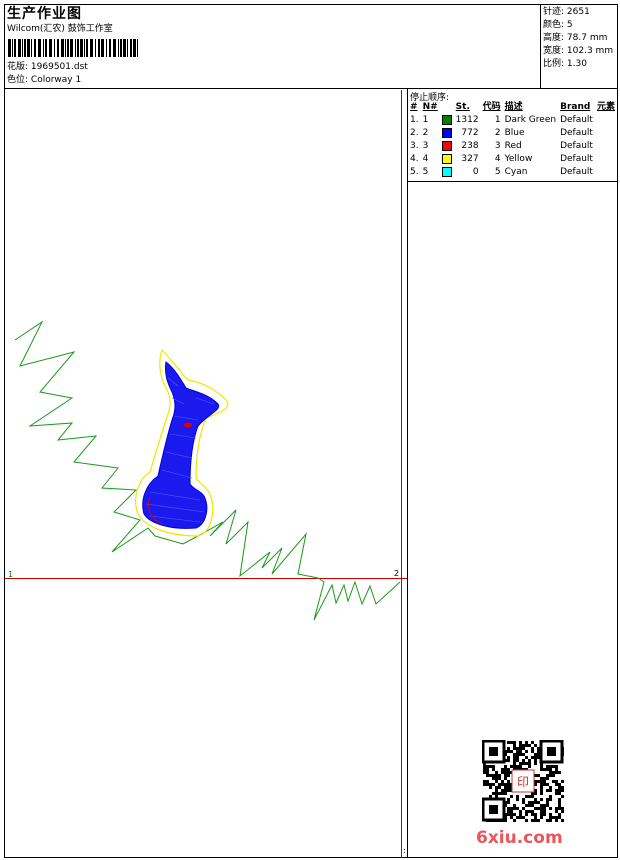 The width and height of the screenshot is (620, 860). I want to click on qr-code-icon: 印, so click(523, 781).